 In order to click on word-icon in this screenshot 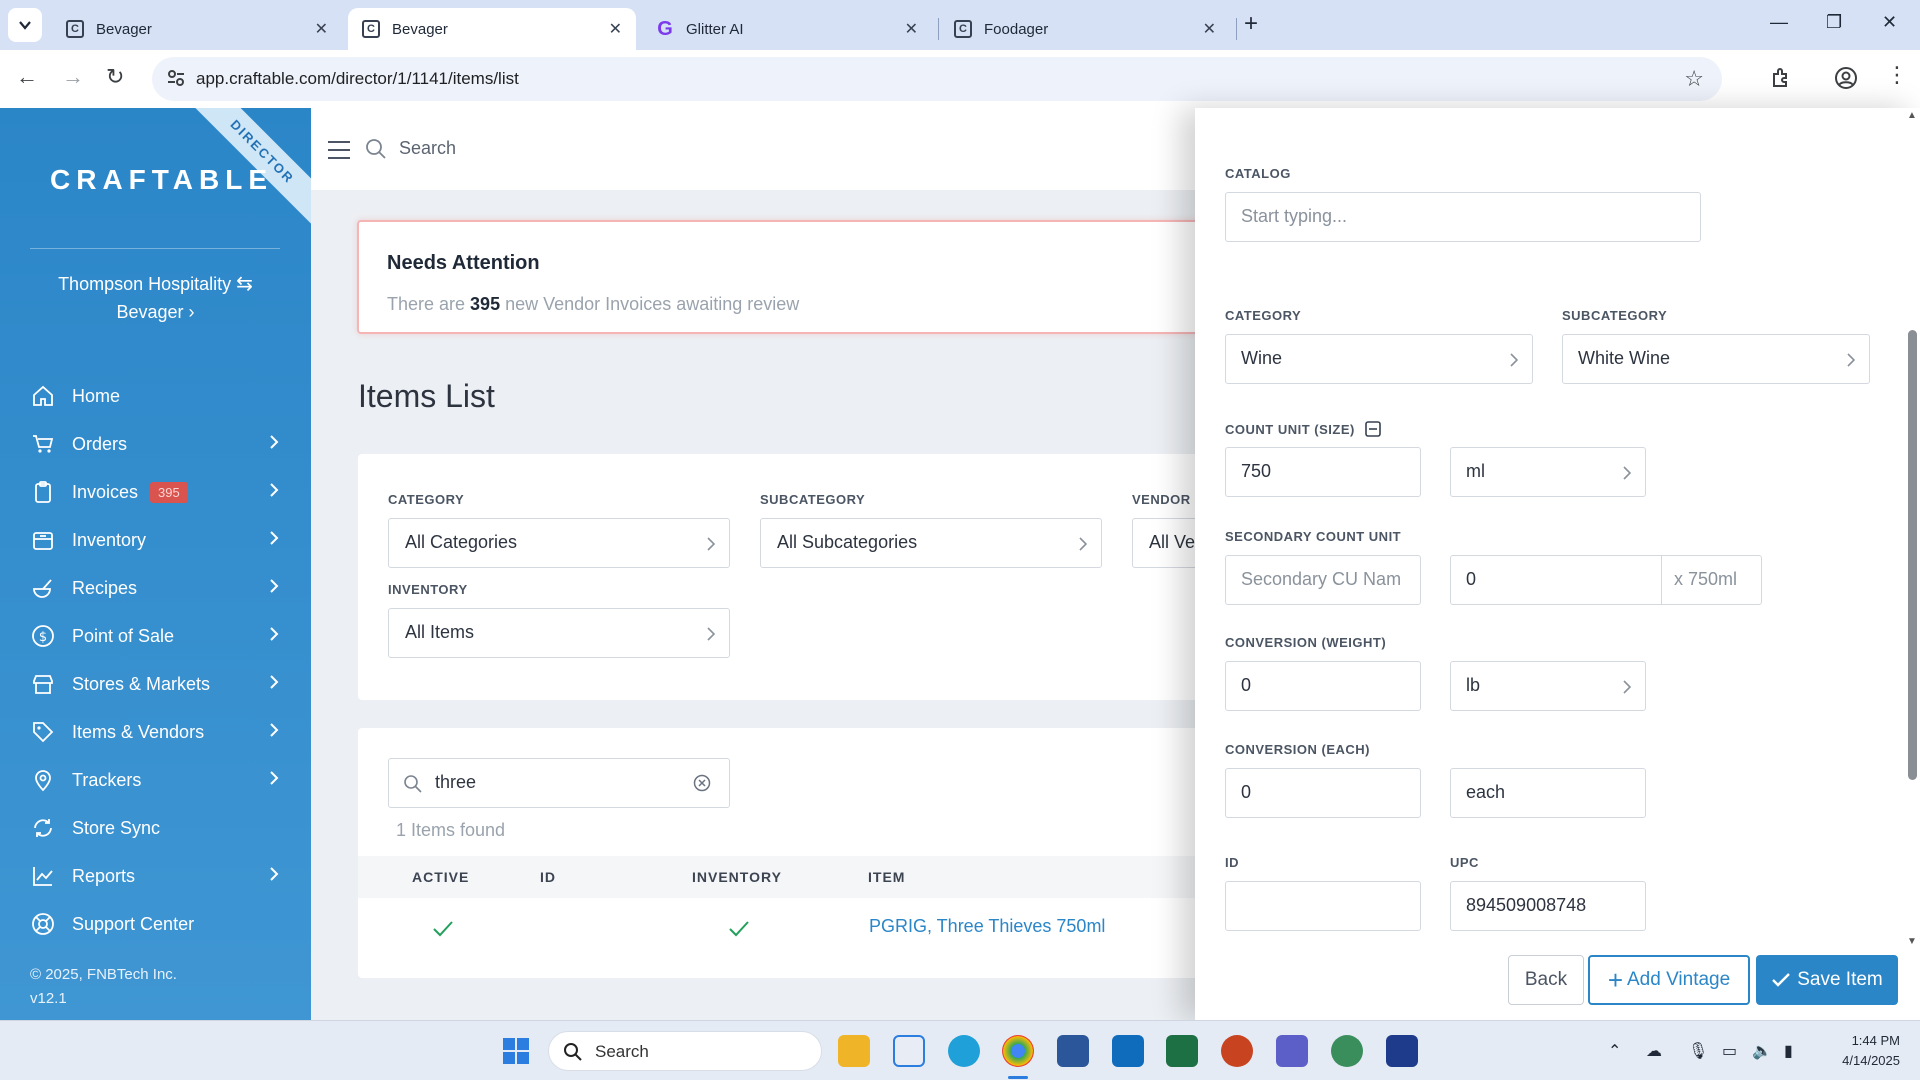, I will do `click(1073, 1051)`.